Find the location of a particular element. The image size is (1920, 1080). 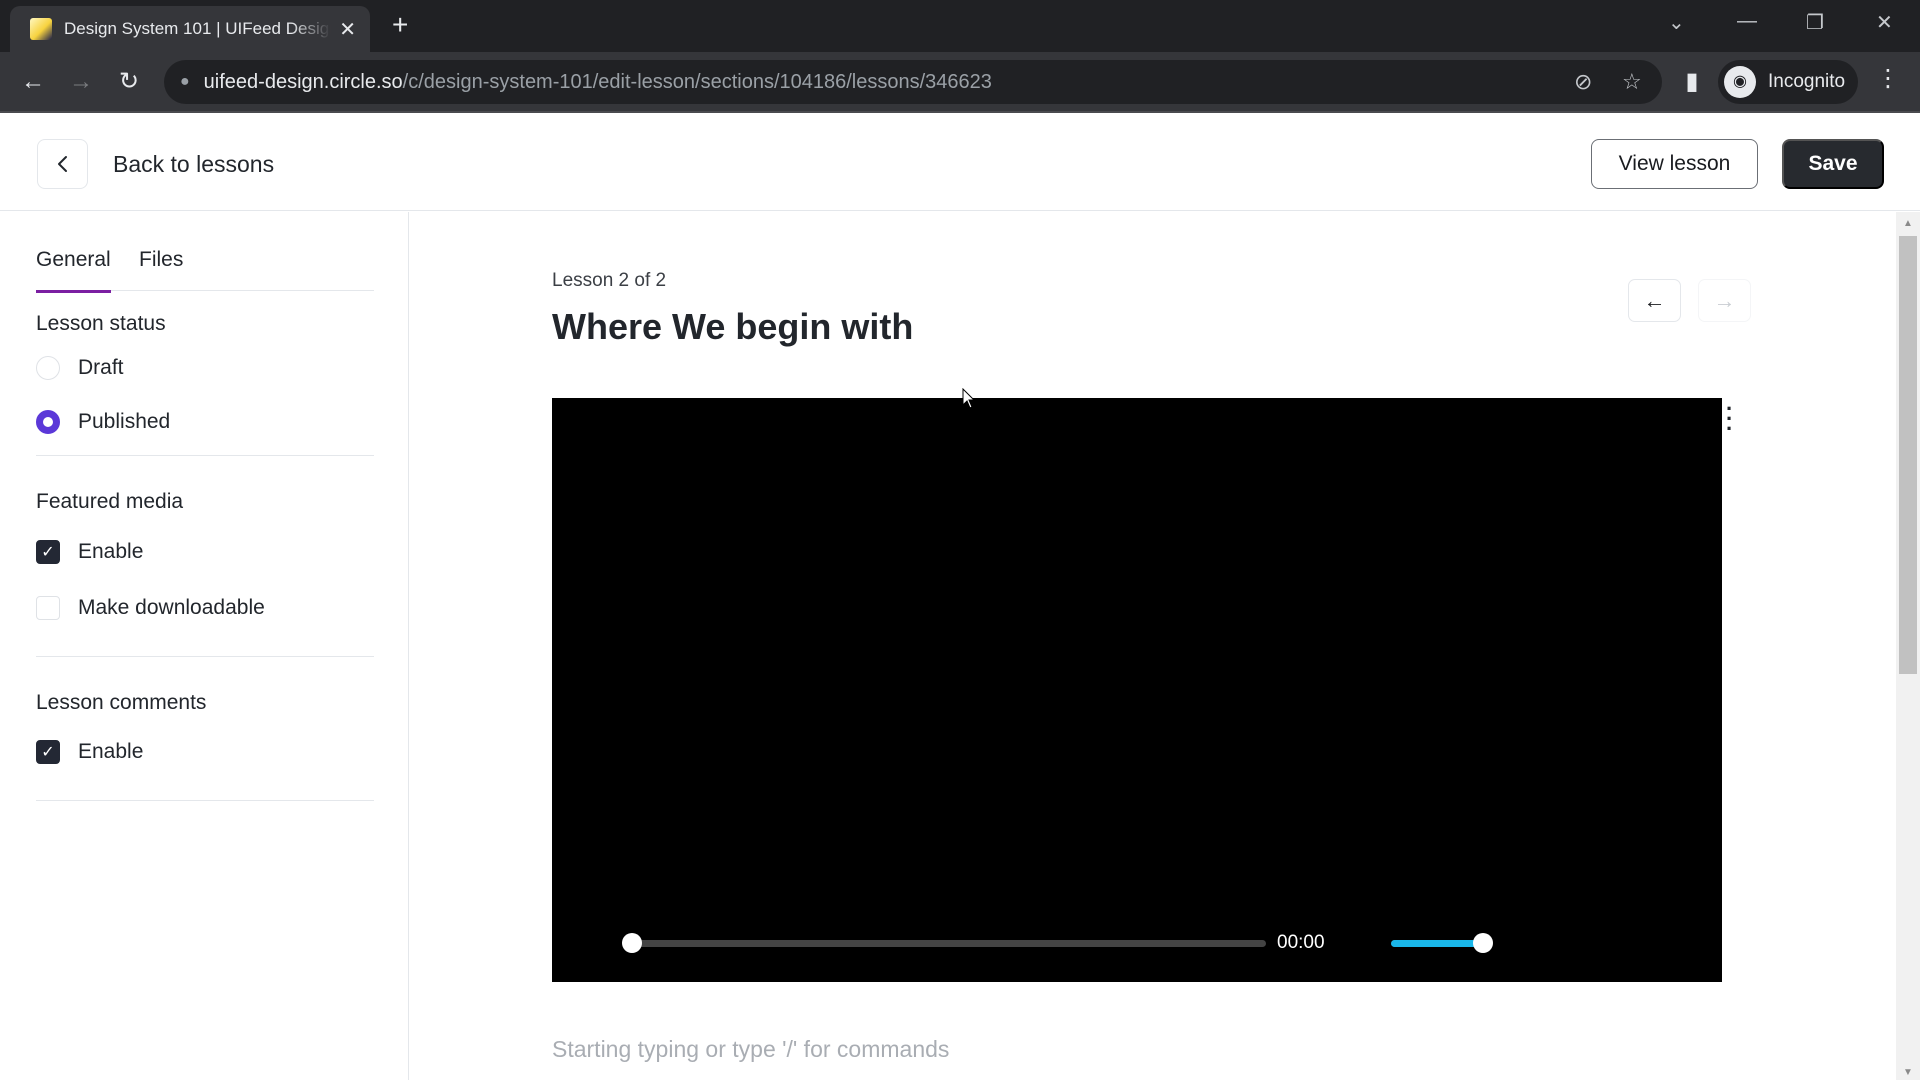

side-panel-icon: ▮ is located at coordinates (1692, 82).